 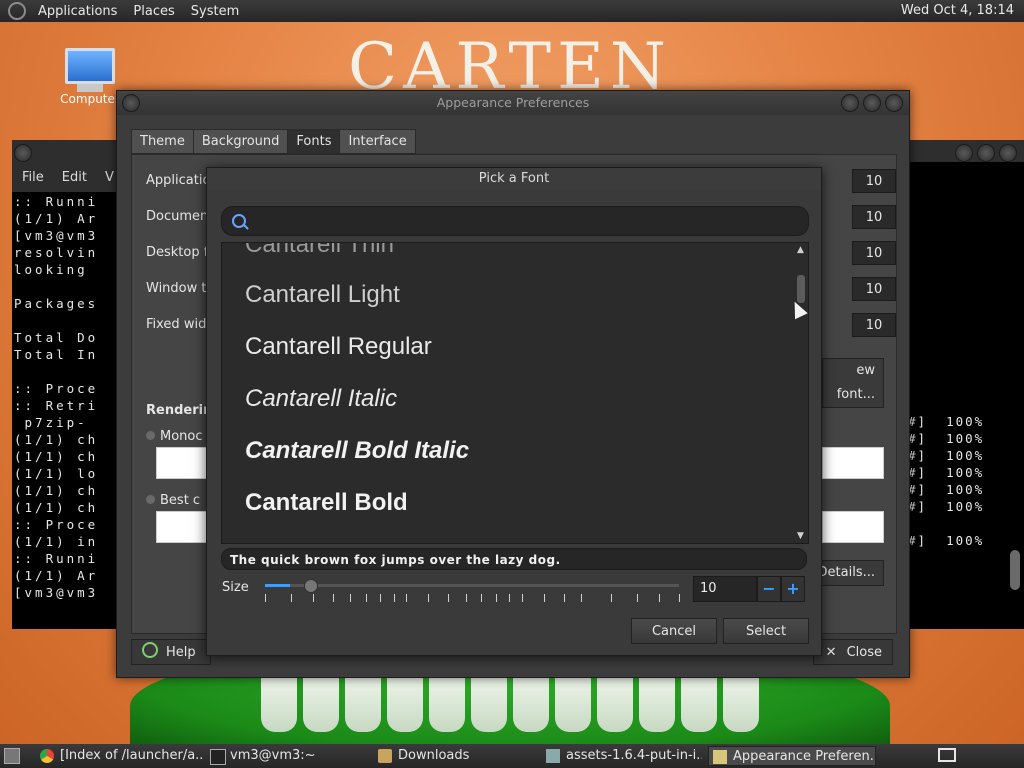 What do you see at coordinates (153, 11) in the screenshot?
I see `places-menu: Places` at bounding box center [153, 11].